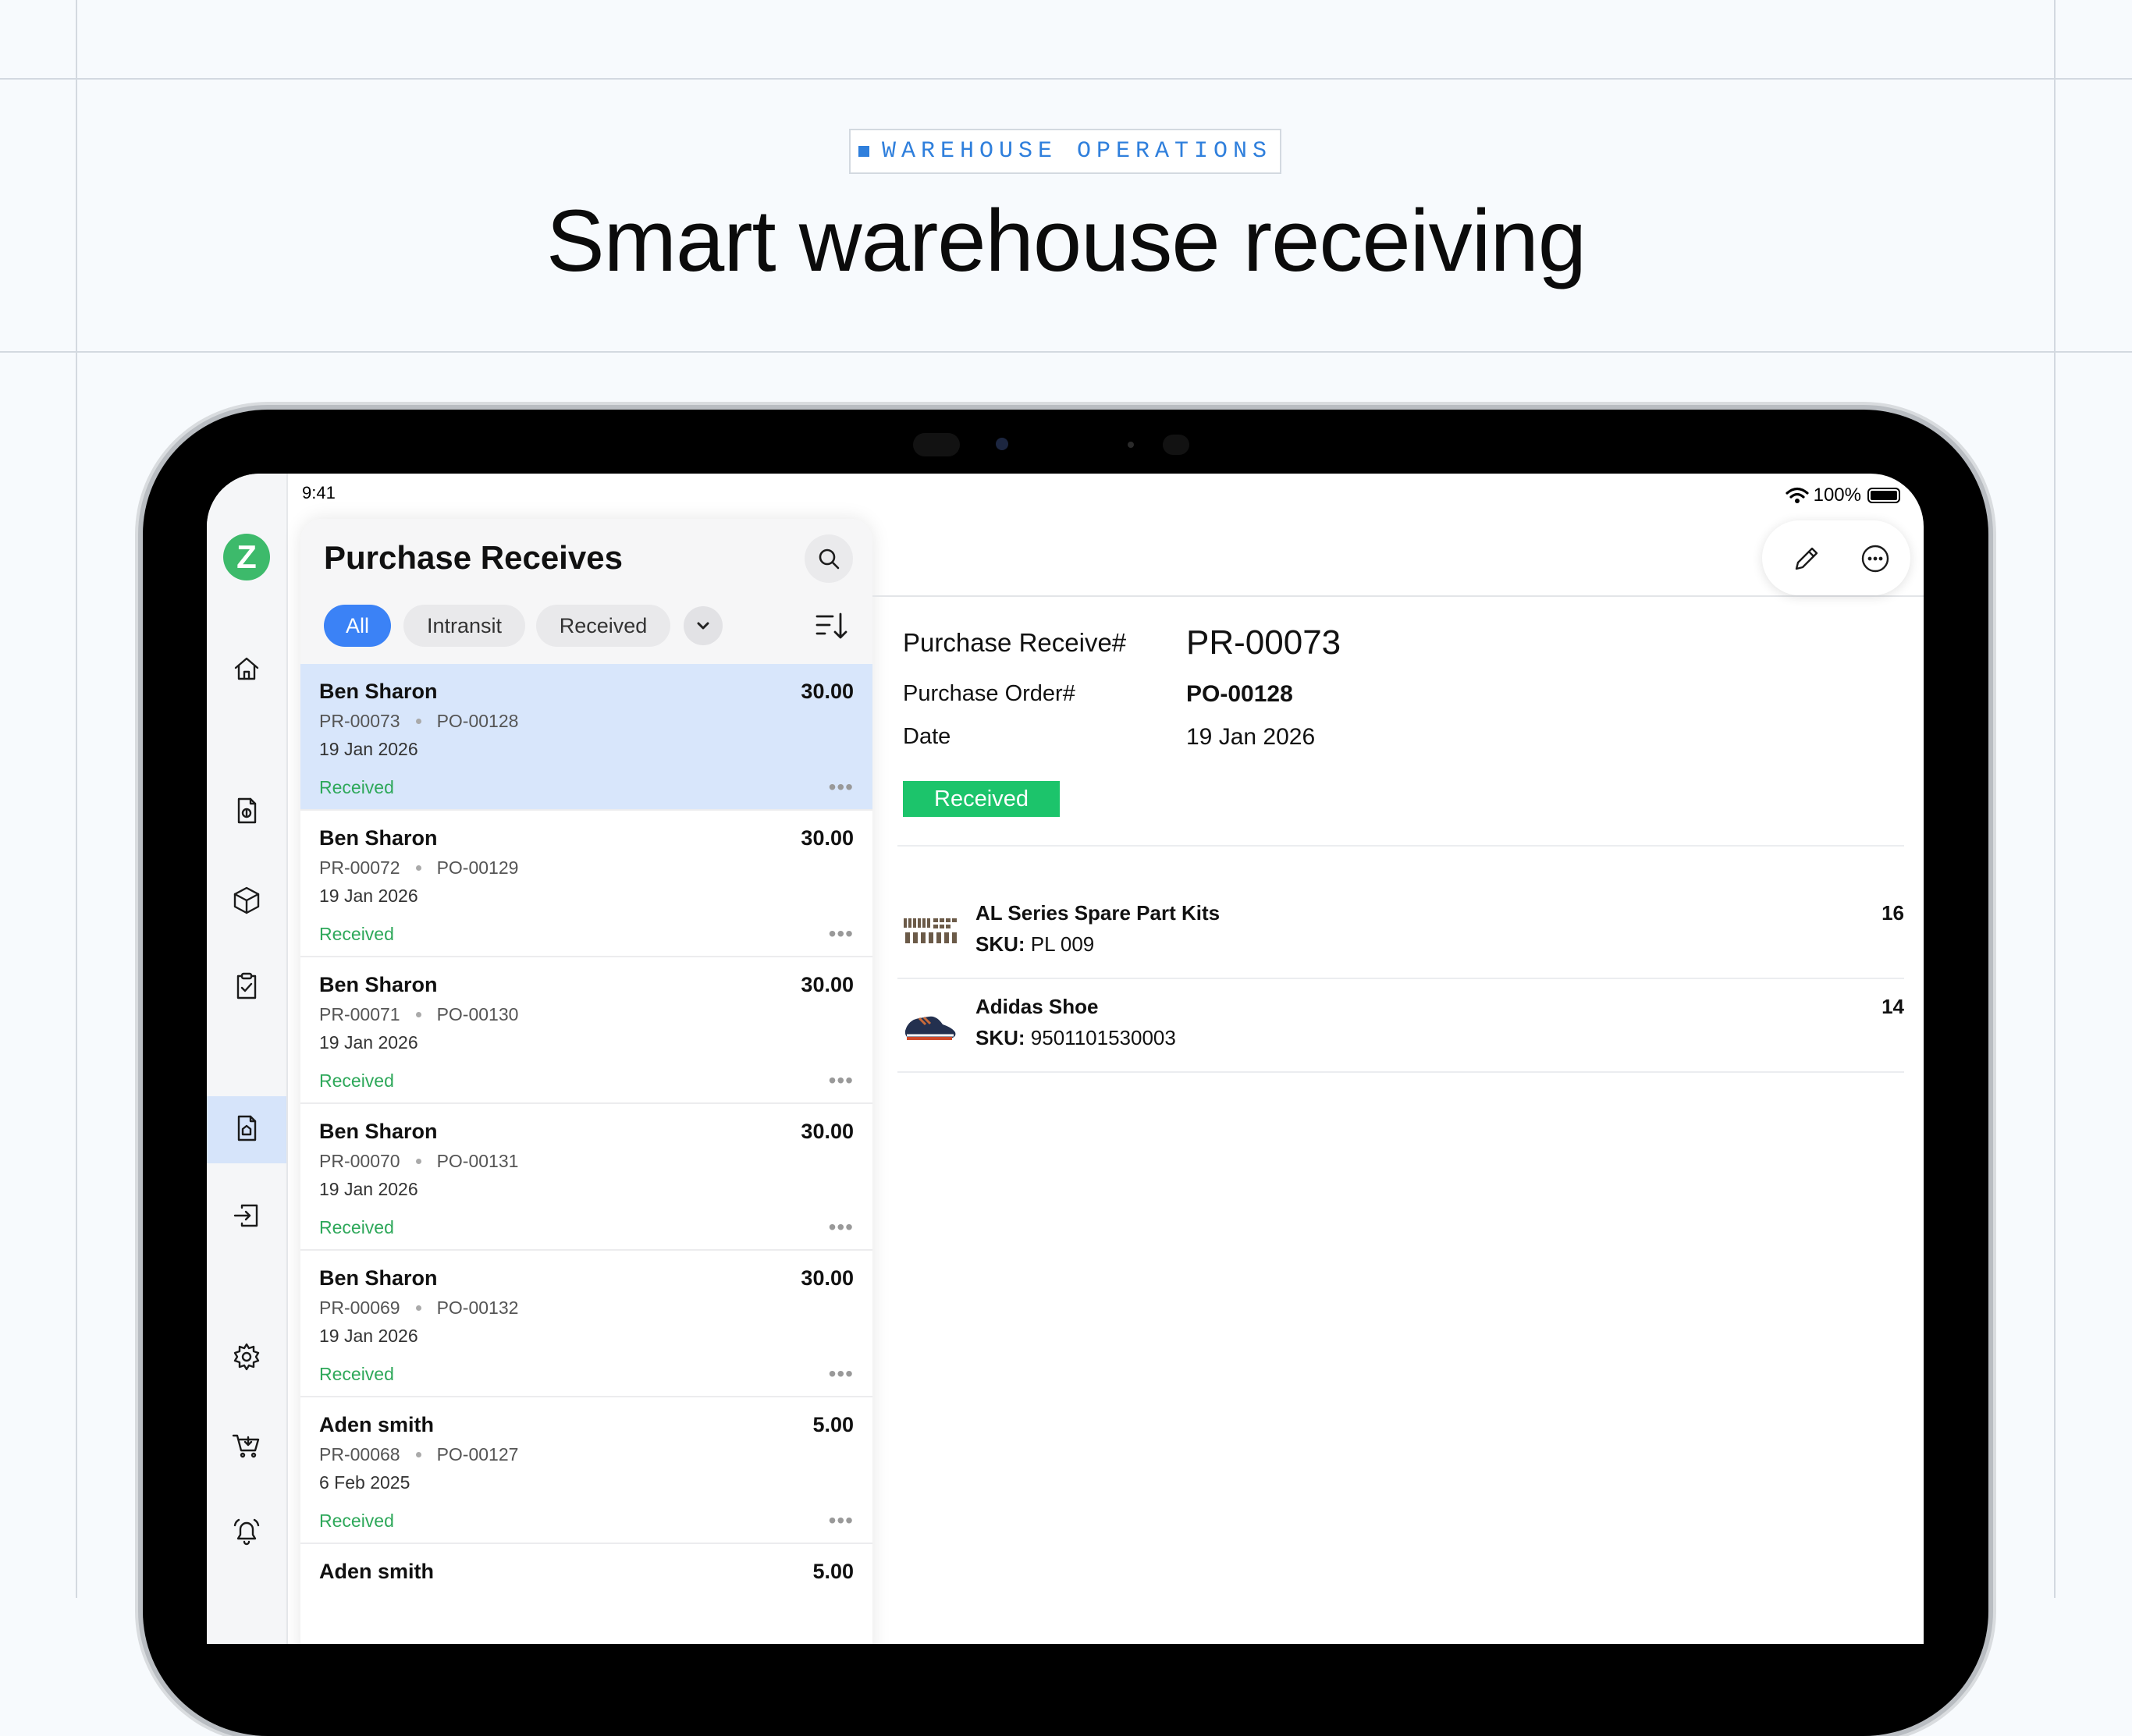  I want to click on reference-ids: PR-00072 PO-00129, so click(418, 868).